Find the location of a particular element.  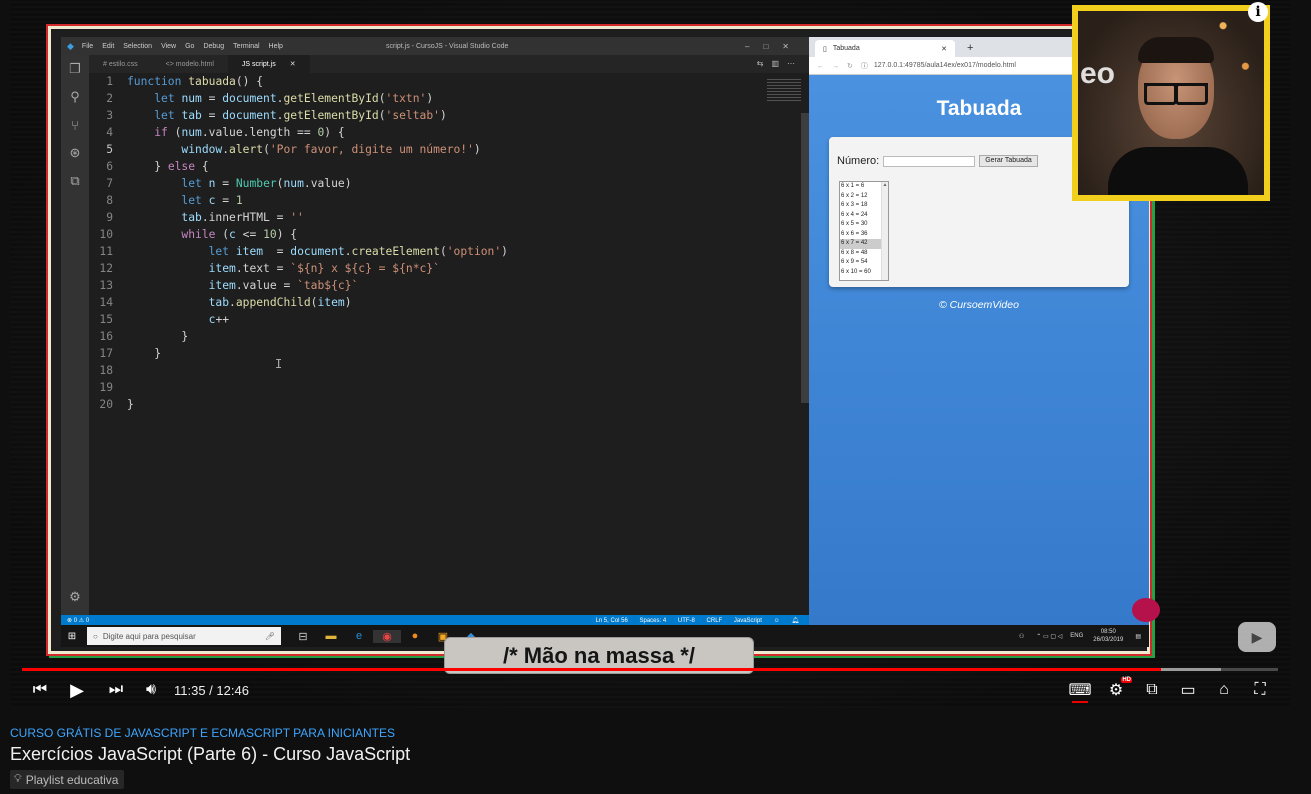

line-number: 6 is located at coordinates (109, 166).